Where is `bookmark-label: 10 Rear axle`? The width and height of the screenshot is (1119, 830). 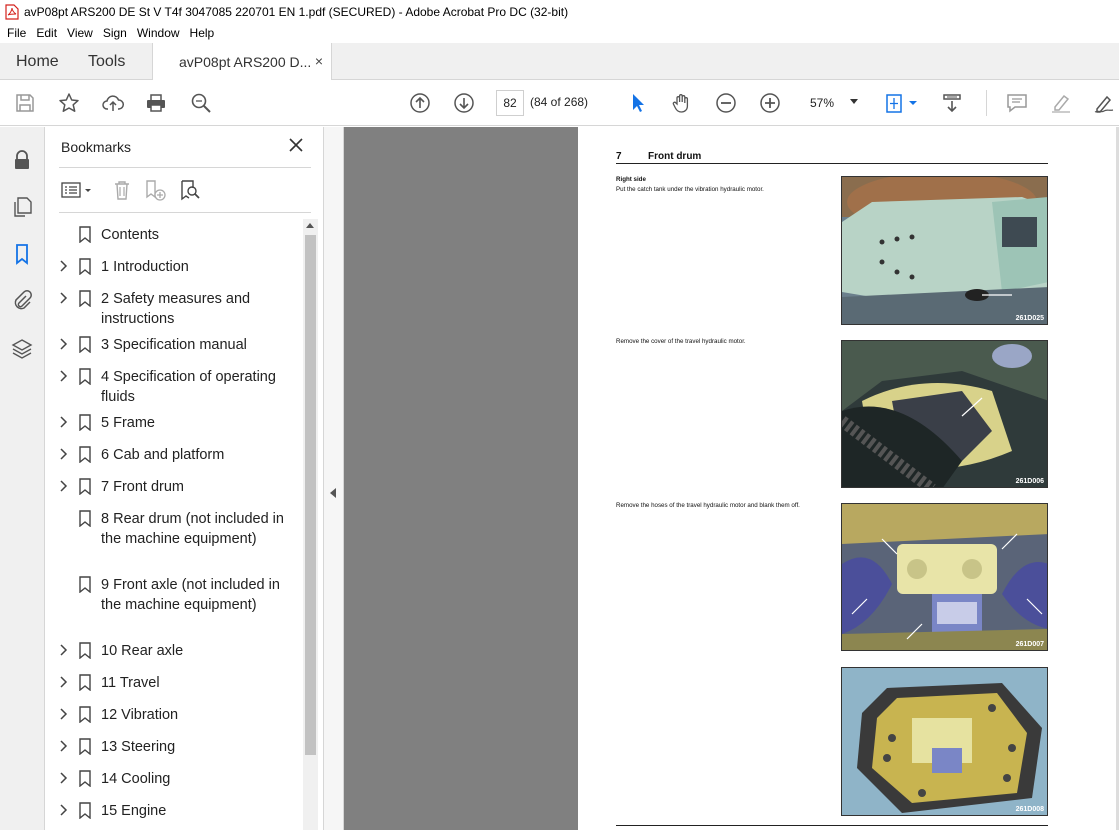
bookmark-label: 10 Rear axle is located at coordinates (142, 651).